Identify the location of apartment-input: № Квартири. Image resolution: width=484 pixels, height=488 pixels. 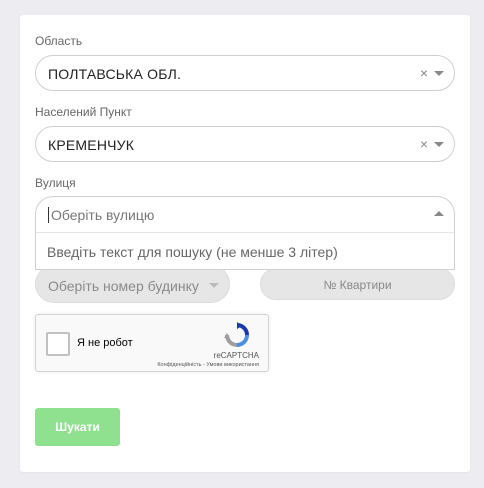
(357, 284).